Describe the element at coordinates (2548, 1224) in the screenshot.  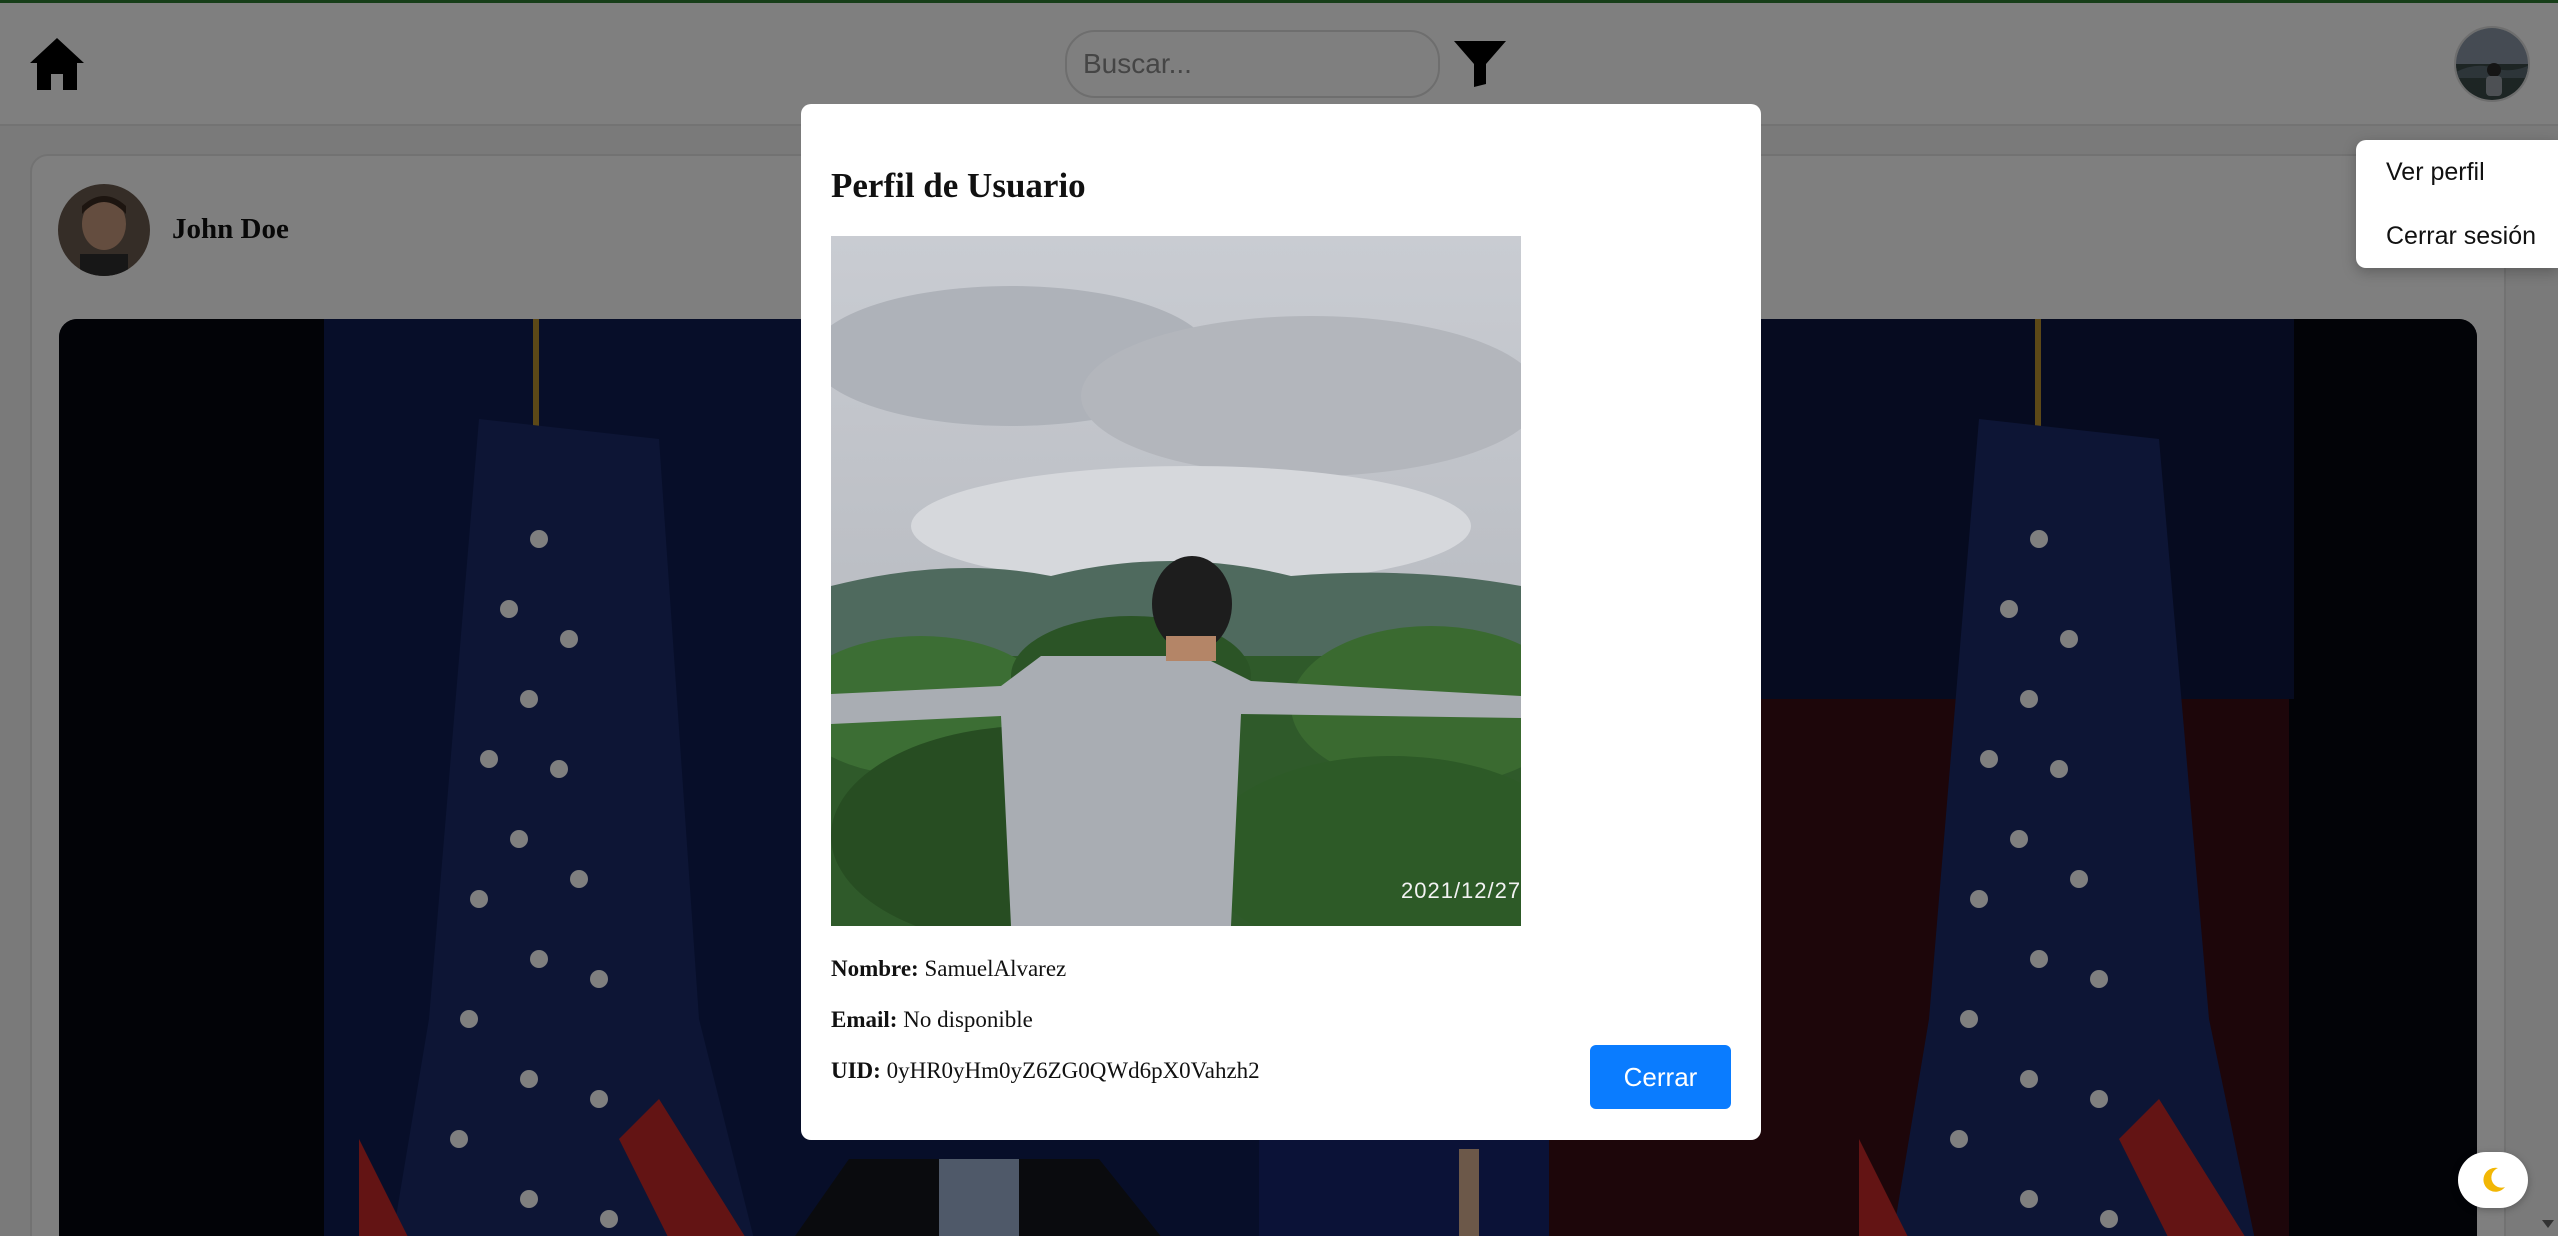
I see `scroll-down-arrow` at that location.